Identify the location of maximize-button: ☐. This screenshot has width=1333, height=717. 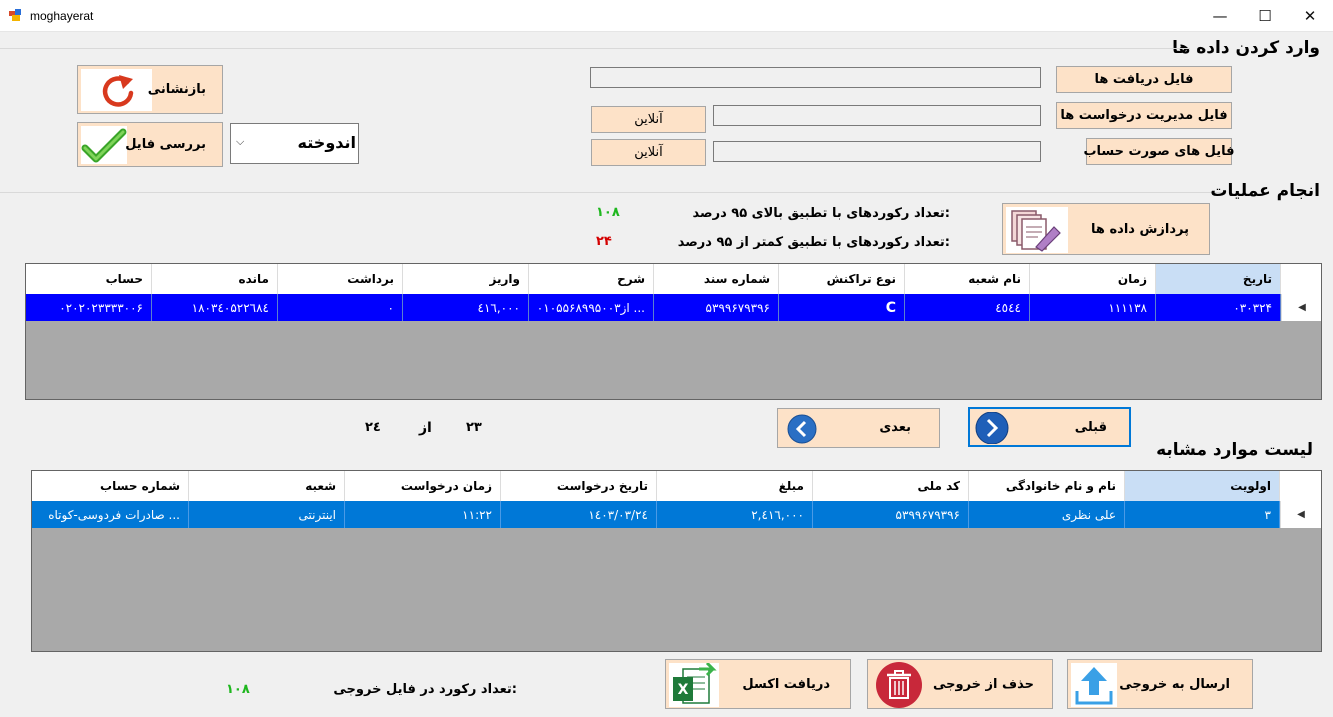
(1265, 16).